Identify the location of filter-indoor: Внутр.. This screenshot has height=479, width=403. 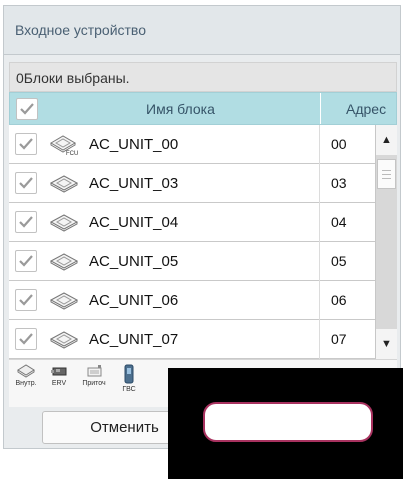
(26, 375).